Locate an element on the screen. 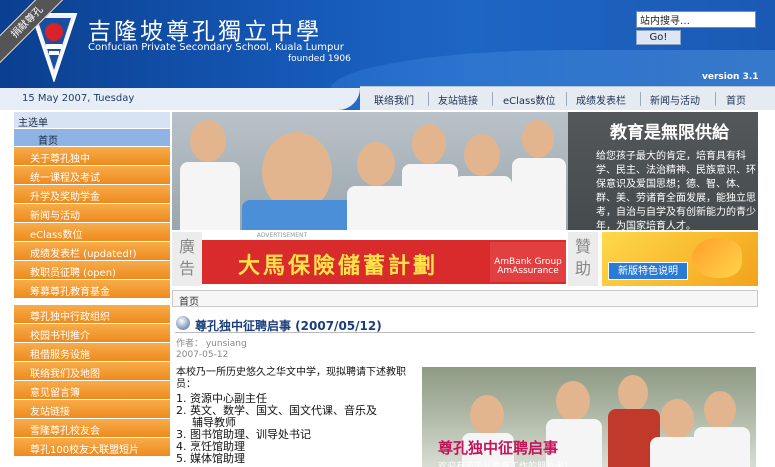  school-name-chinese: 吉隆坡尊孔獨立中學 is located at coordinates (205, 32).